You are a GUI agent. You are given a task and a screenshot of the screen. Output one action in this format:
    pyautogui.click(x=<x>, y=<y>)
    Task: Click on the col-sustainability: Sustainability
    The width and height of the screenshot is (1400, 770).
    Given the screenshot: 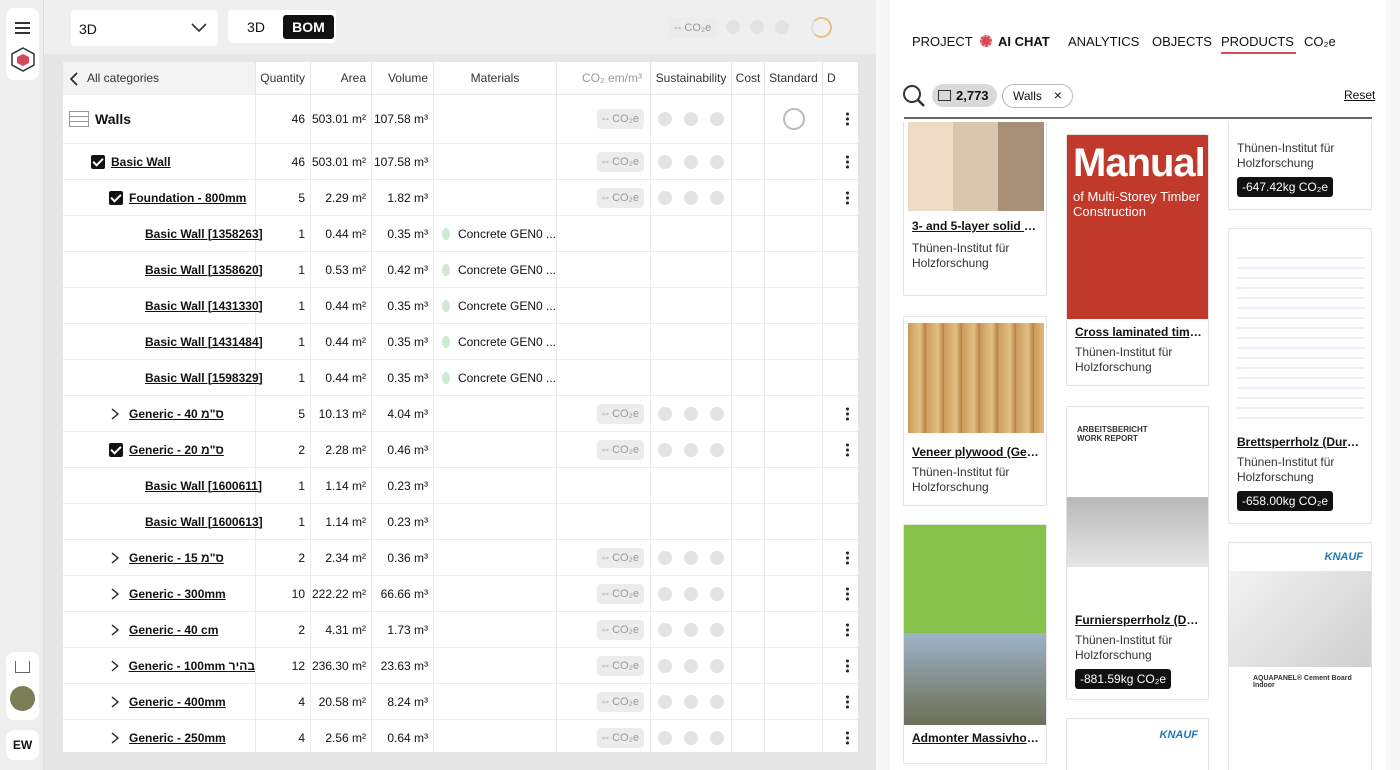 What is the action you would take?
    pyautogui.click(x=691, y=78)
    